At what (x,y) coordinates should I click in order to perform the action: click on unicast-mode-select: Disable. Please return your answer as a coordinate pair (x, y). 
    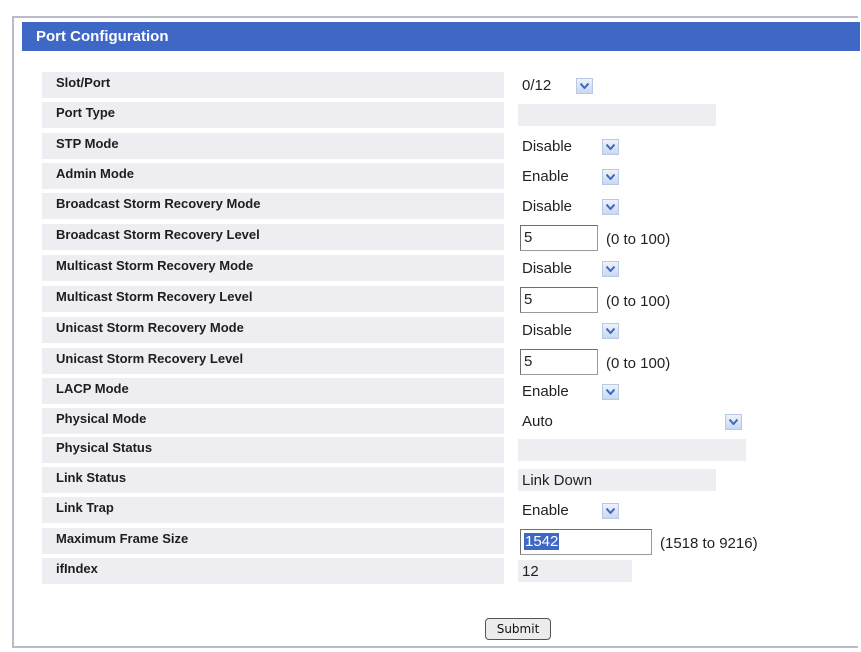
    Looking at the image, I should click on (570, 331).